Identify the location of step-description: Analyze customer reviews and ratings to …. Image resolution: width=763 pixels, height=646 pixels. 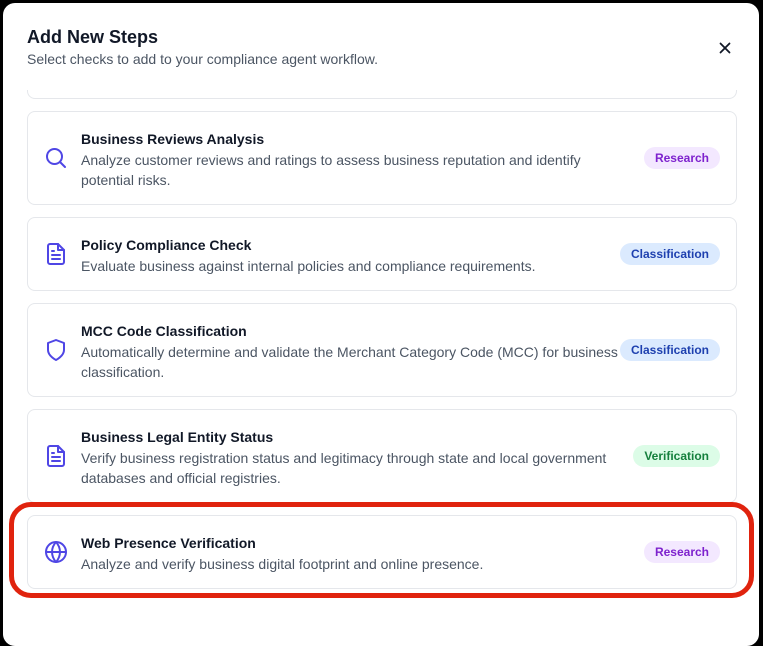
(331, 170).